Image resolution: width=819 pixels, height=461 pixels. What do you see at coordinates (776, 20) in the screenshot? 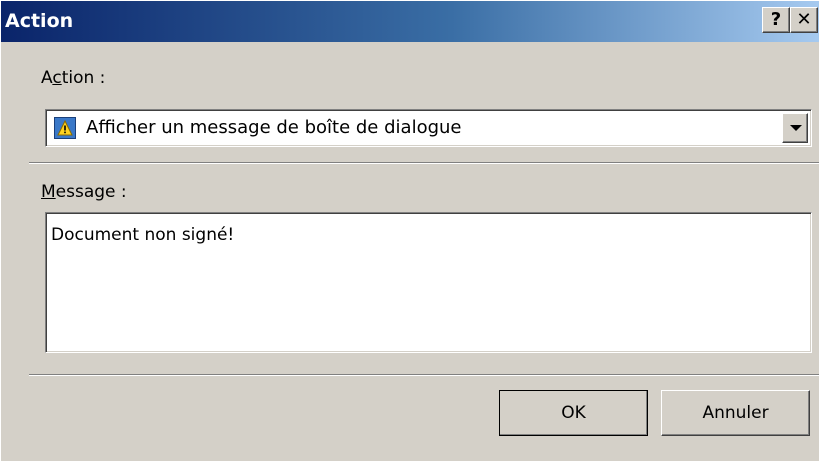
I see `help-button: ?` at bounding box center [776, 20].